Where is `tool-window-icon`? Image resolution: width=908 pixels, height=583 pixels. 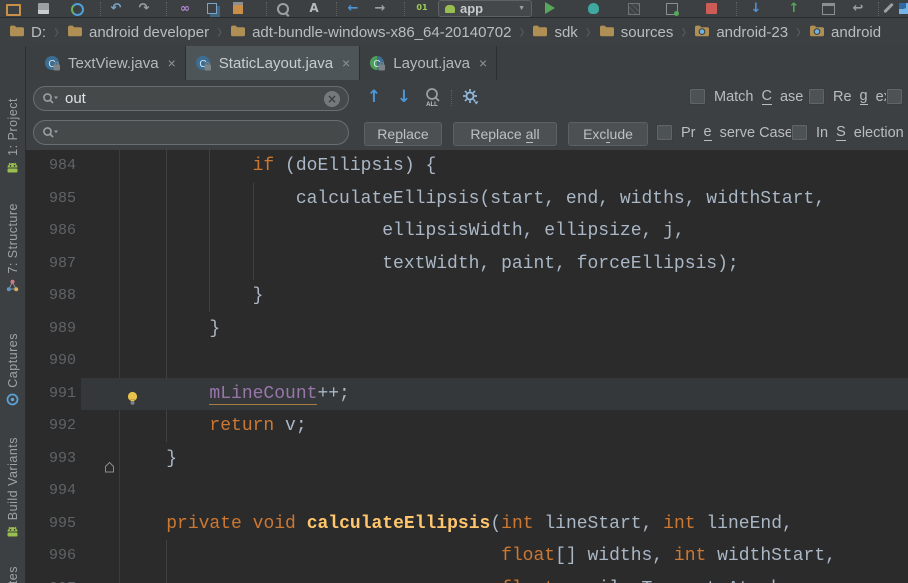
tool-window-icon is located at coordinates (828, 9).